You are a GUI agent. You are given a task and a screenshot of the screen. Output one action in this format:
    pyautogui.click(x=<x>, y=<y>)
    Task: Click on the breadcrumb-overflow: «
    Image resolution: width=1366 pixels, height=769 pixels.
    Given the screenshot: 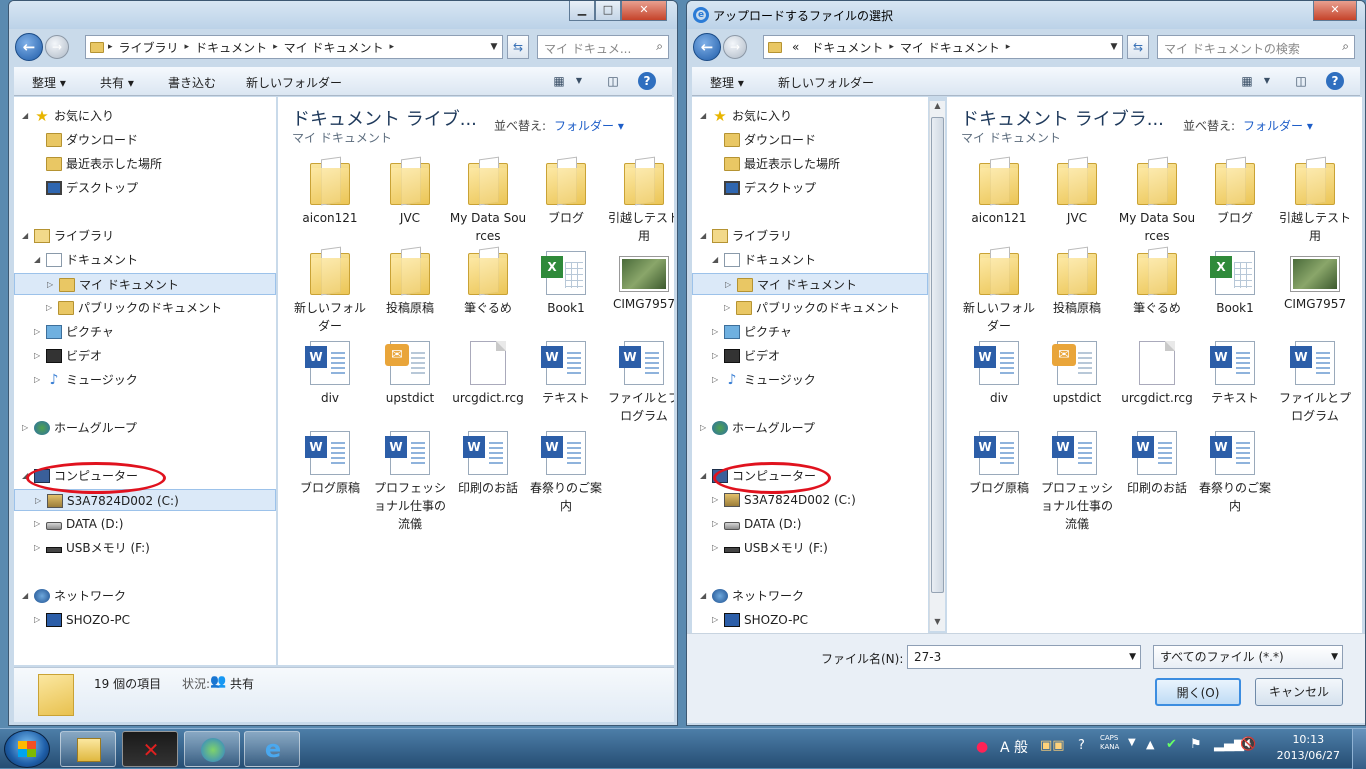 What is the action you would take?
    pyautogui.click(x=795, y=47)
    